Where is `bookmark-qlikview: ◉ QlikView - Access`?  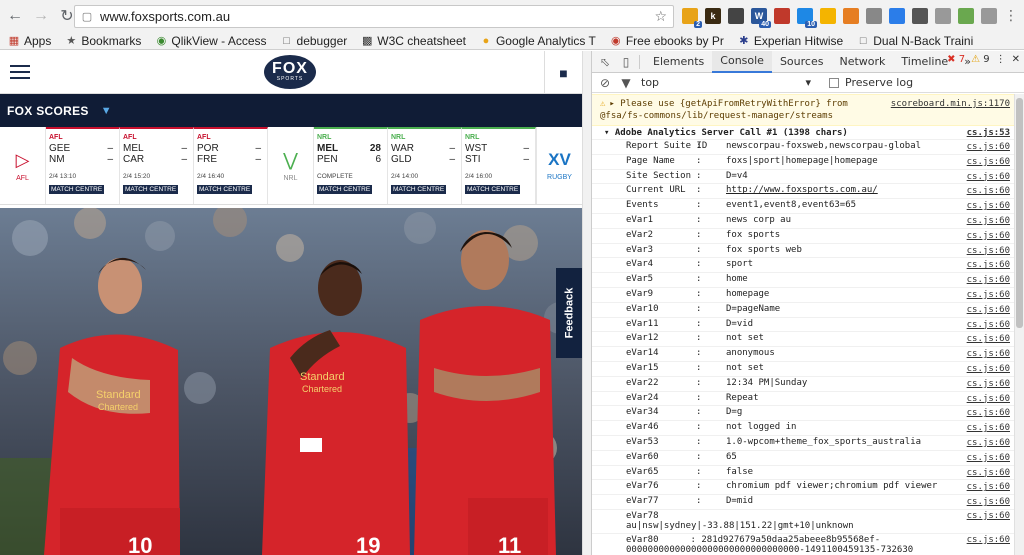 bookmark-qlikview: ◉ QlikView - Access is located at coordinates (211, 41).